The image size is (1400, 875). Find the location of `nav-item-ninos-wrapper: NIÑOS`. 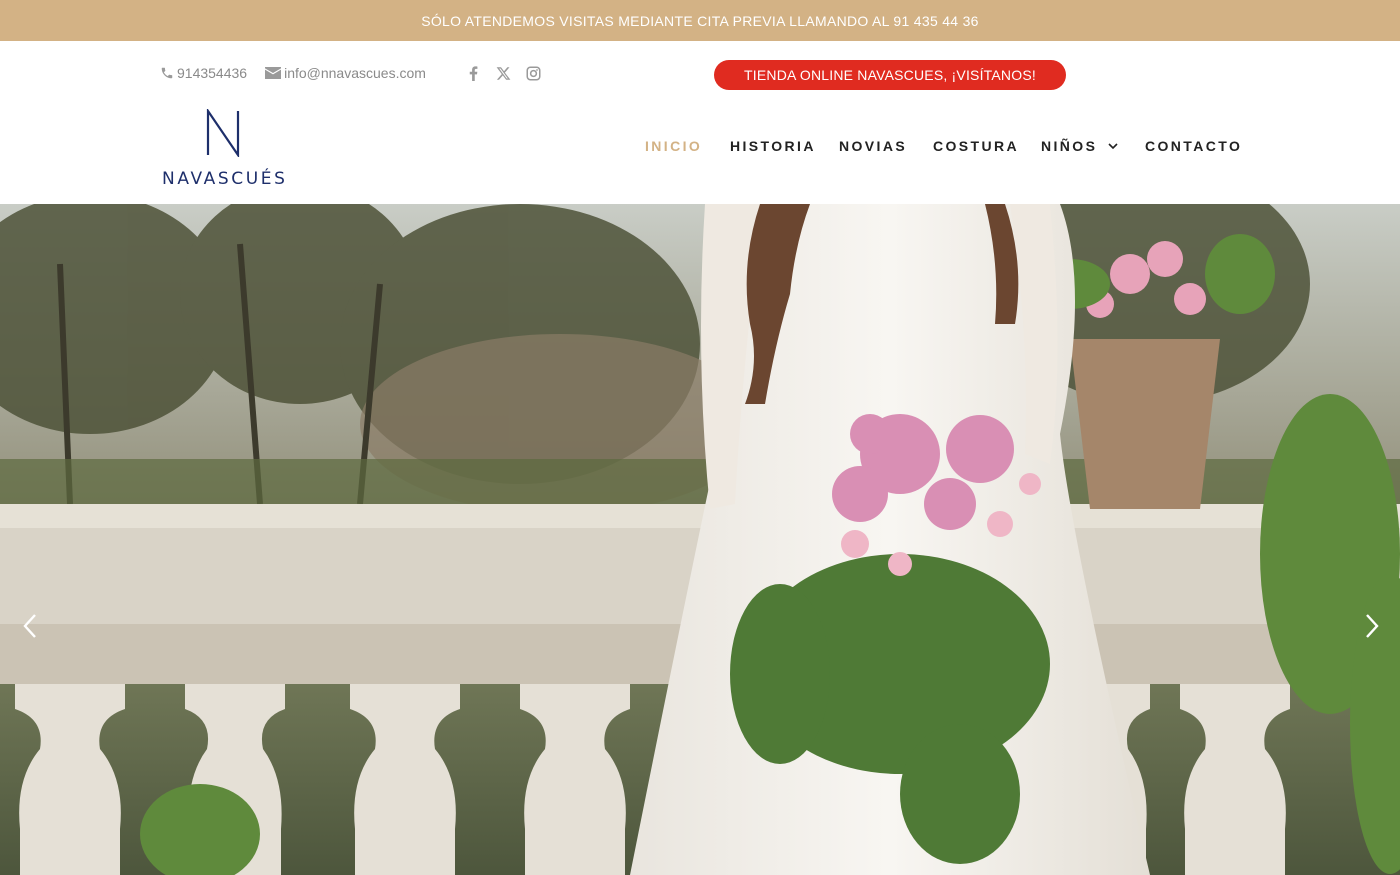

nav-item-ninos-wrapper: NIÑOS is located at coordinates (1079, 147).